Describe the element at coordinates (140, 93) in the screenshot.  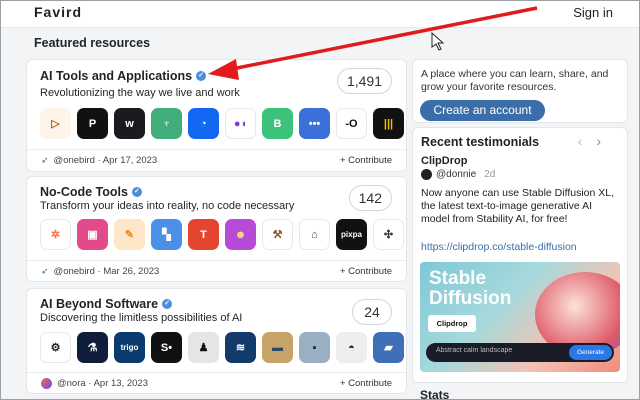
I see `card-subtitle: Revolutionizing the way we live and work` at that location.